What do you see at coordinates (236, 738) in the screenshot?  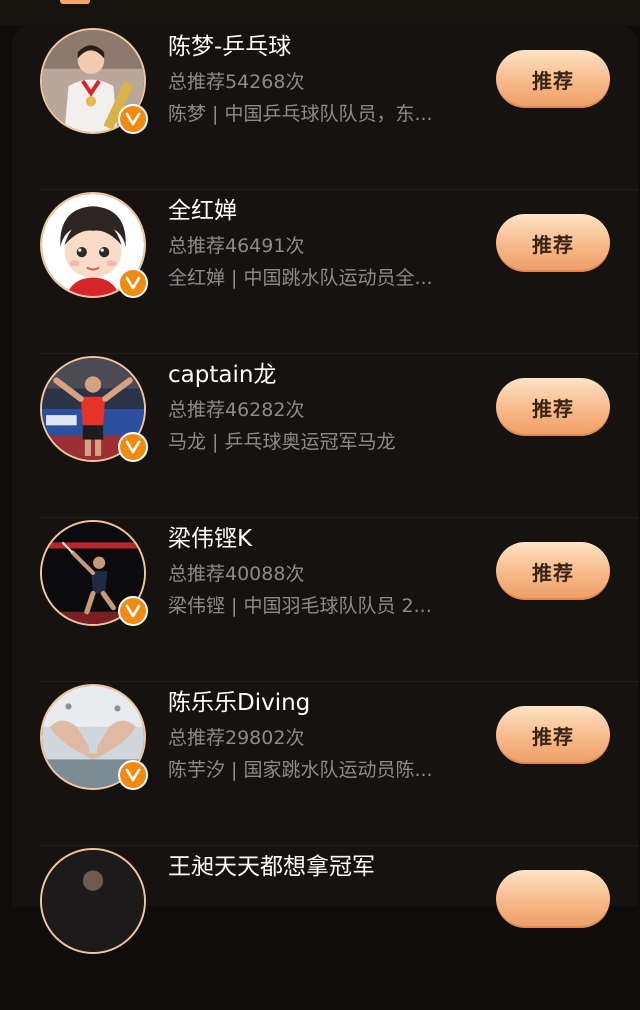 I see `recommend-count: 总推荐29802次` at bounding box center [236, 738].